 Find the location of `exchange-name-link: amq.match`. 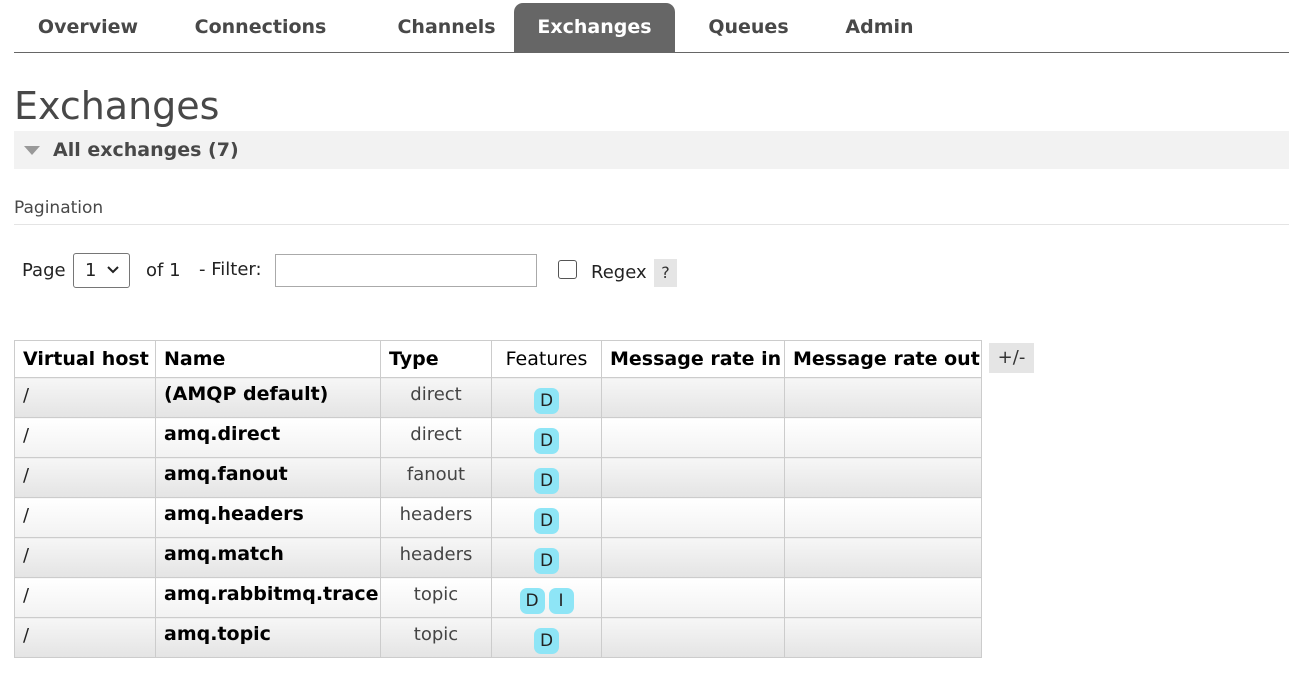

exchange-name-link: amq.match is located at coordinates (268, 557).